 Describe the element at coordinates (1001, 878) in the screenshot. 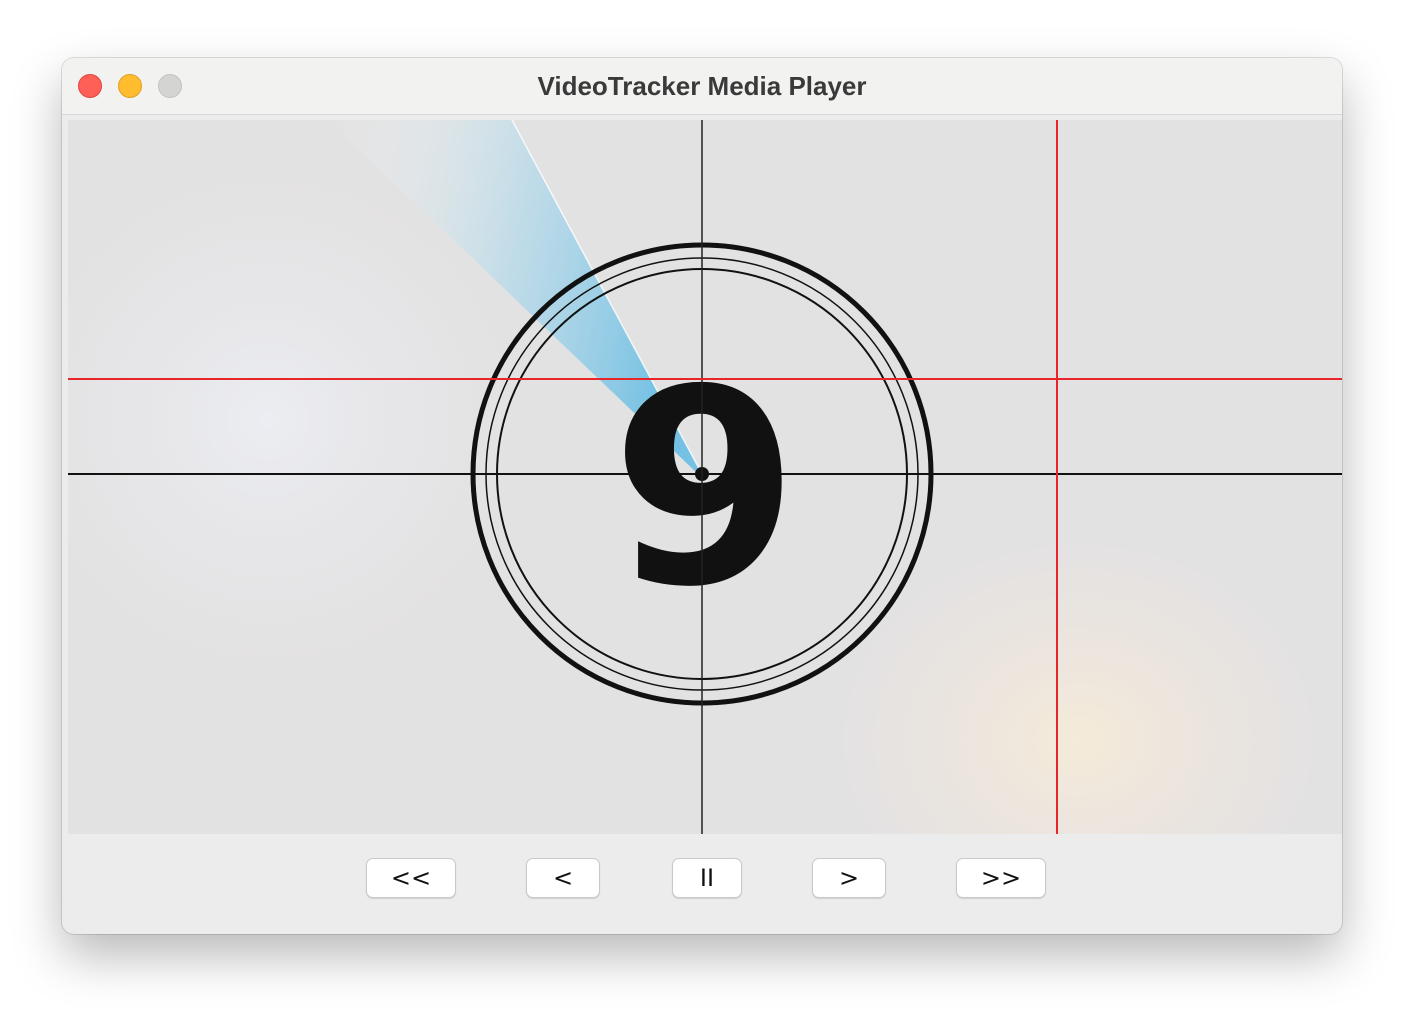

I see `fast-forward-button: >>` at that location.